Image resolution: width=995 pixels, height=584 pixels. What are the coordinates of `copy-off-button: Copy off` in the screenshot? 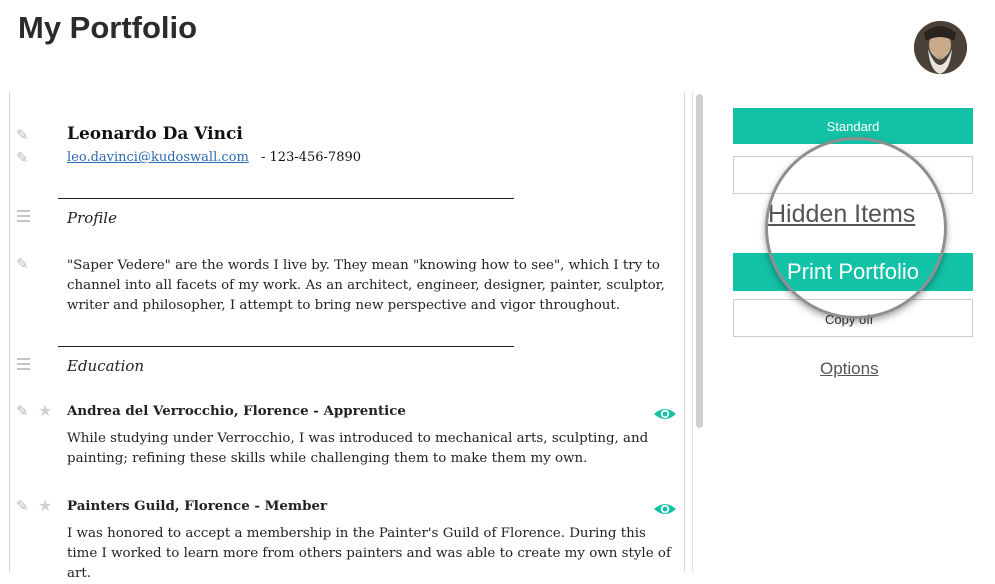 It's located at (853, 318).